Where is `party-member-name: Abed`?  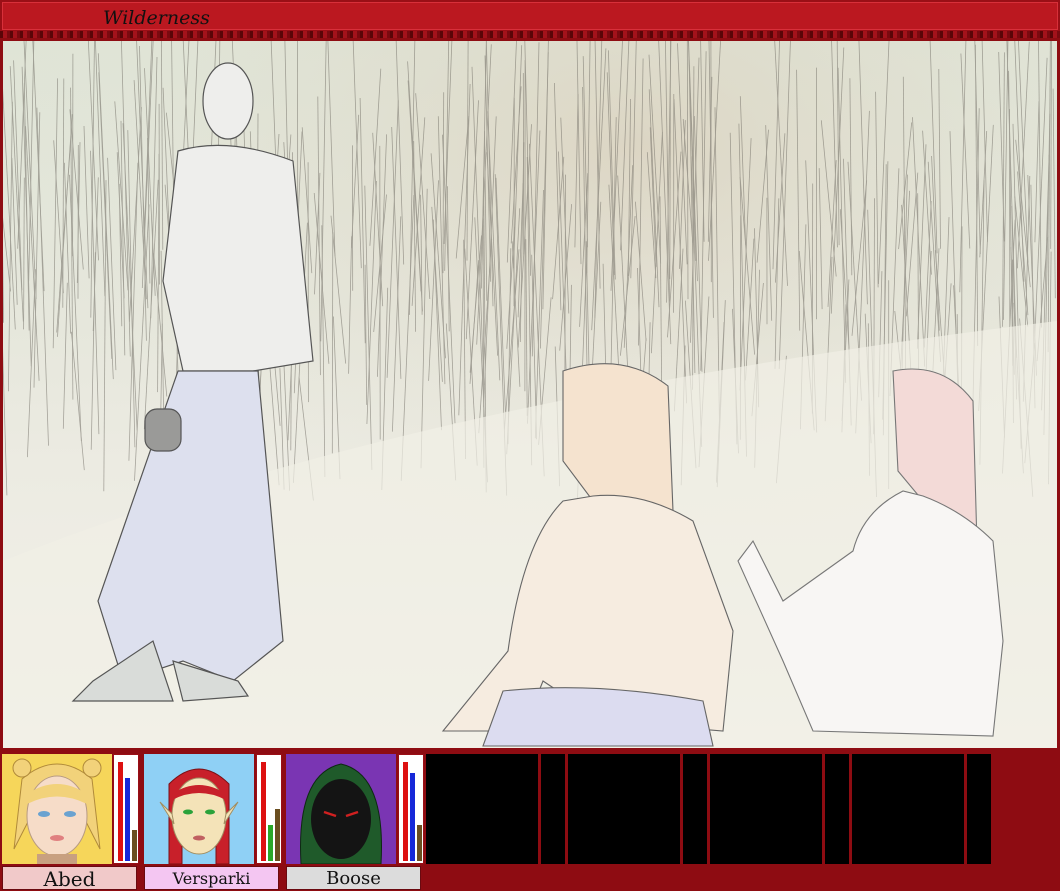
party-member-name: Abed is located at coordinates (69, 879).